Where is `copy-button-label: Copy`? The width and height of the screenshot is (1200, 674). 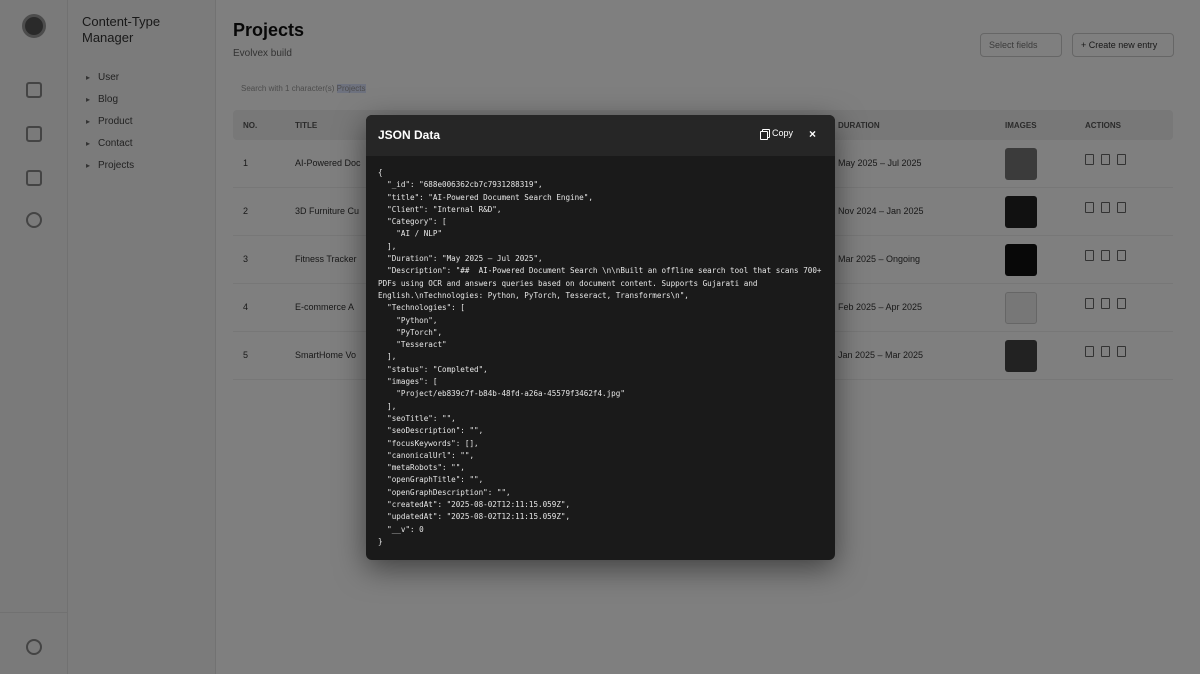 copy-button-label: Copy is located at coordinates (783, 133).